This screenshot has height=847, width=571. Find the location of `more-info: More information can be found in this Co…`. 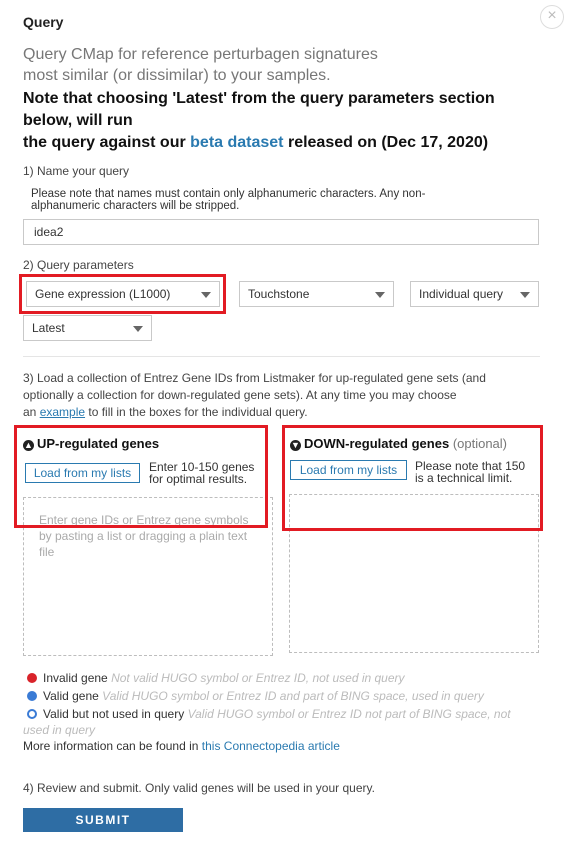

more-info: More information can be found in this Co… is located at coordinates (181, 746).